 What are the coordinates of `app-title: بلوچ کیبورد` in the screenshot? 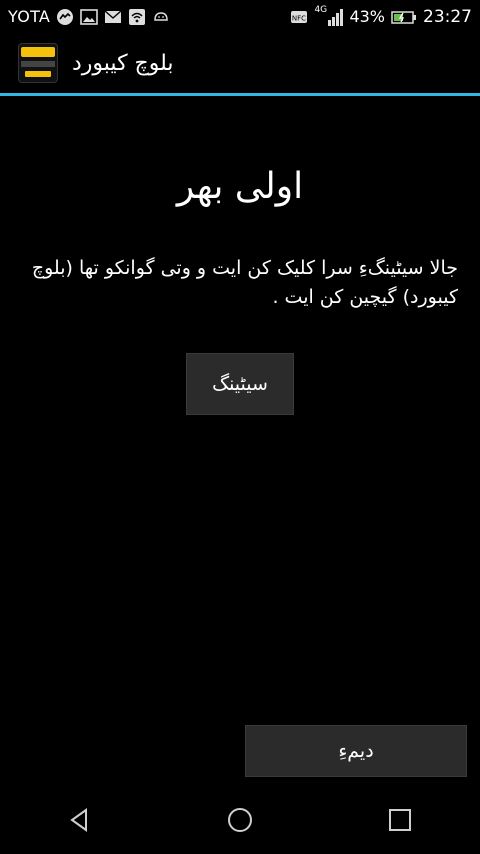 It's located at (123, 63).